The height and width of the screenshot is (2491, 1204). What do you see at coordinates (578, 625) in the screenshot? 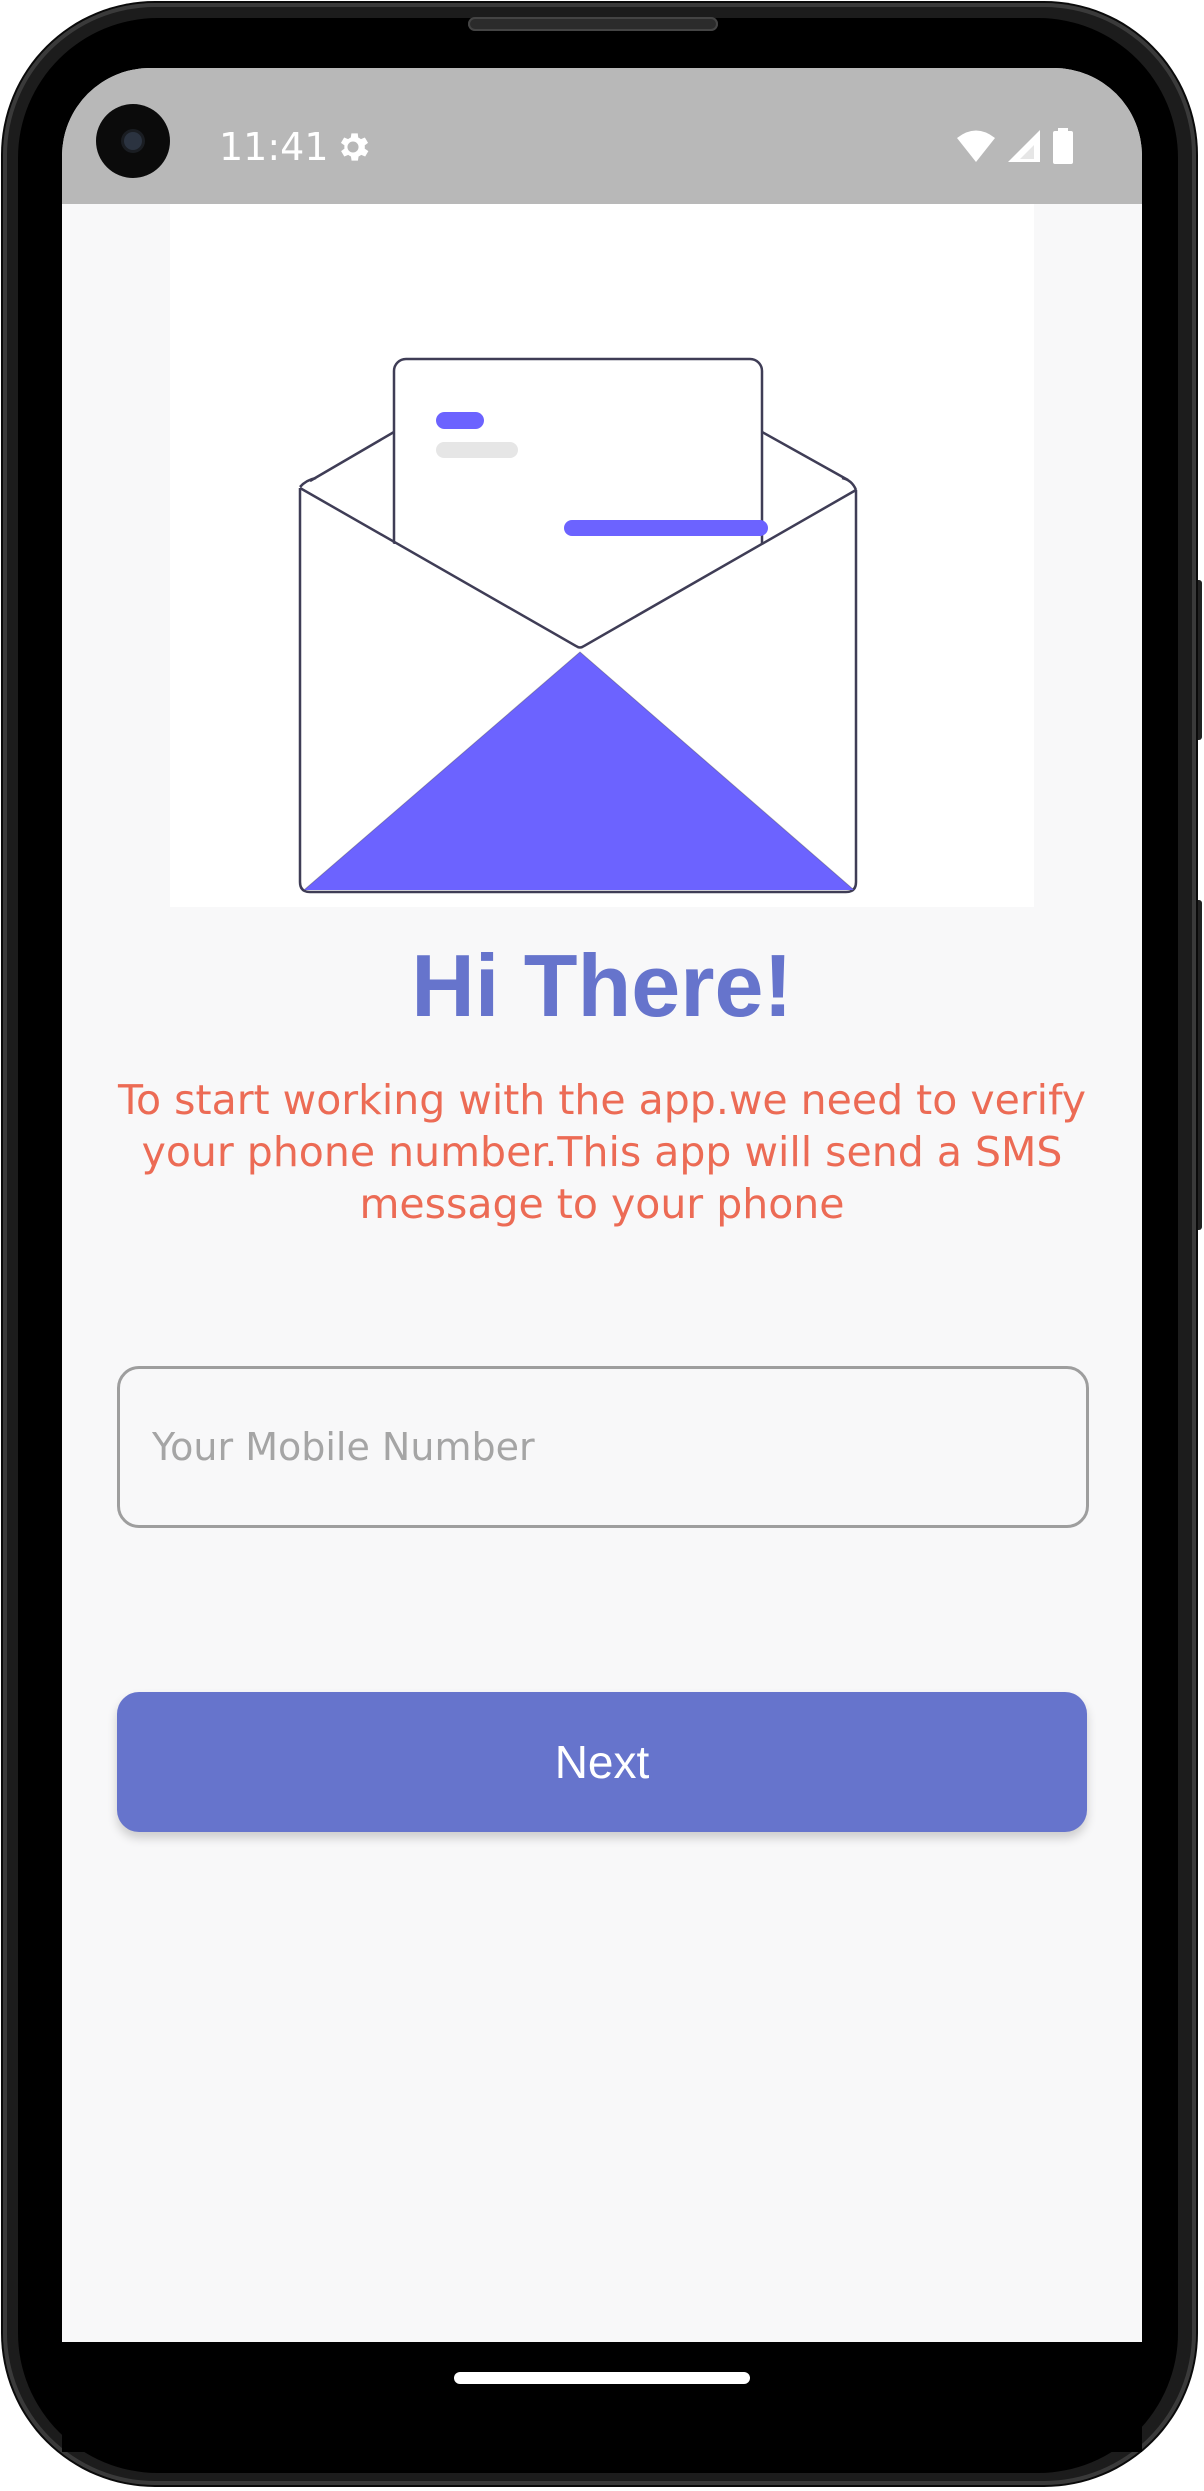
I see `open-envelope-letter-icon` at bounding box center [578, 625].